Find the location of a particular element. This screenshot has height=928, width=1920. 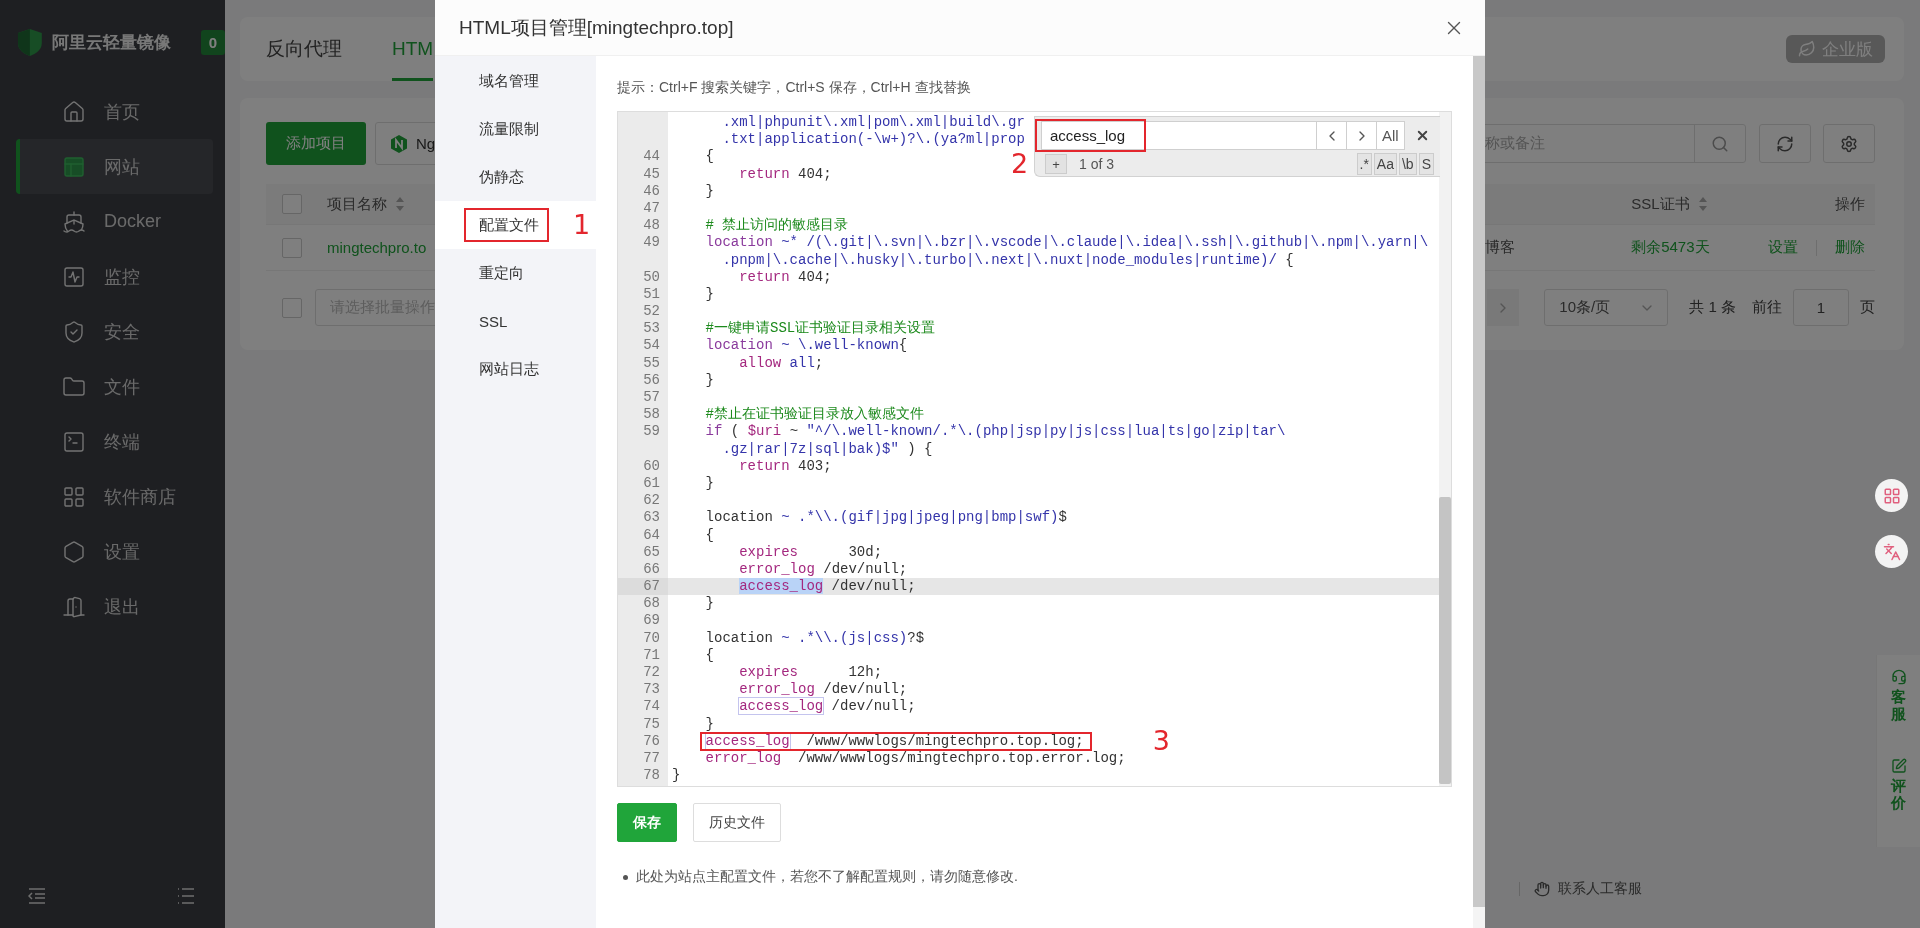

line-number: 53 is located at coordinates (651, 328).